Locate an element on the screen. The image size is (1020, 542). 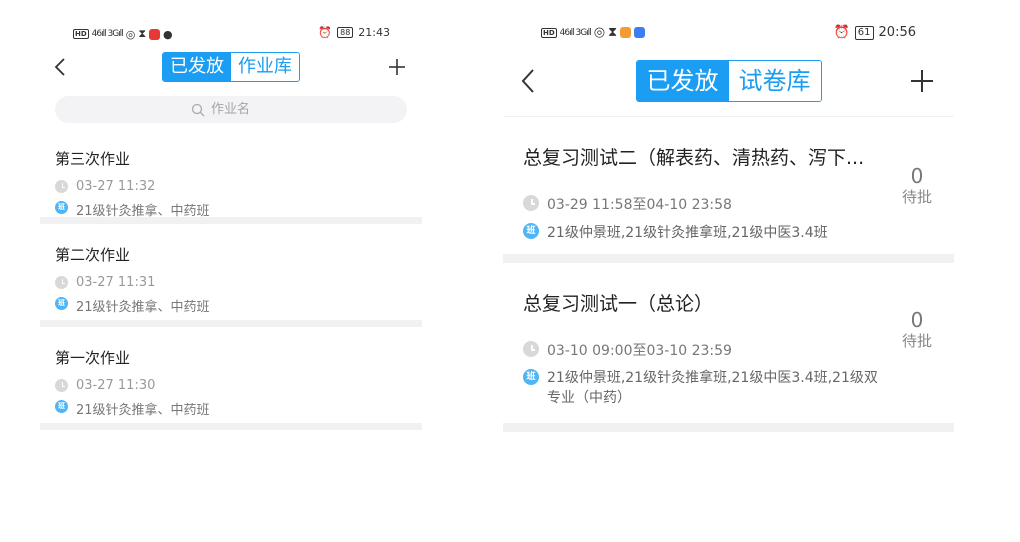
tab-exam-library: 试卷库 is located at coordinates (774, 81).